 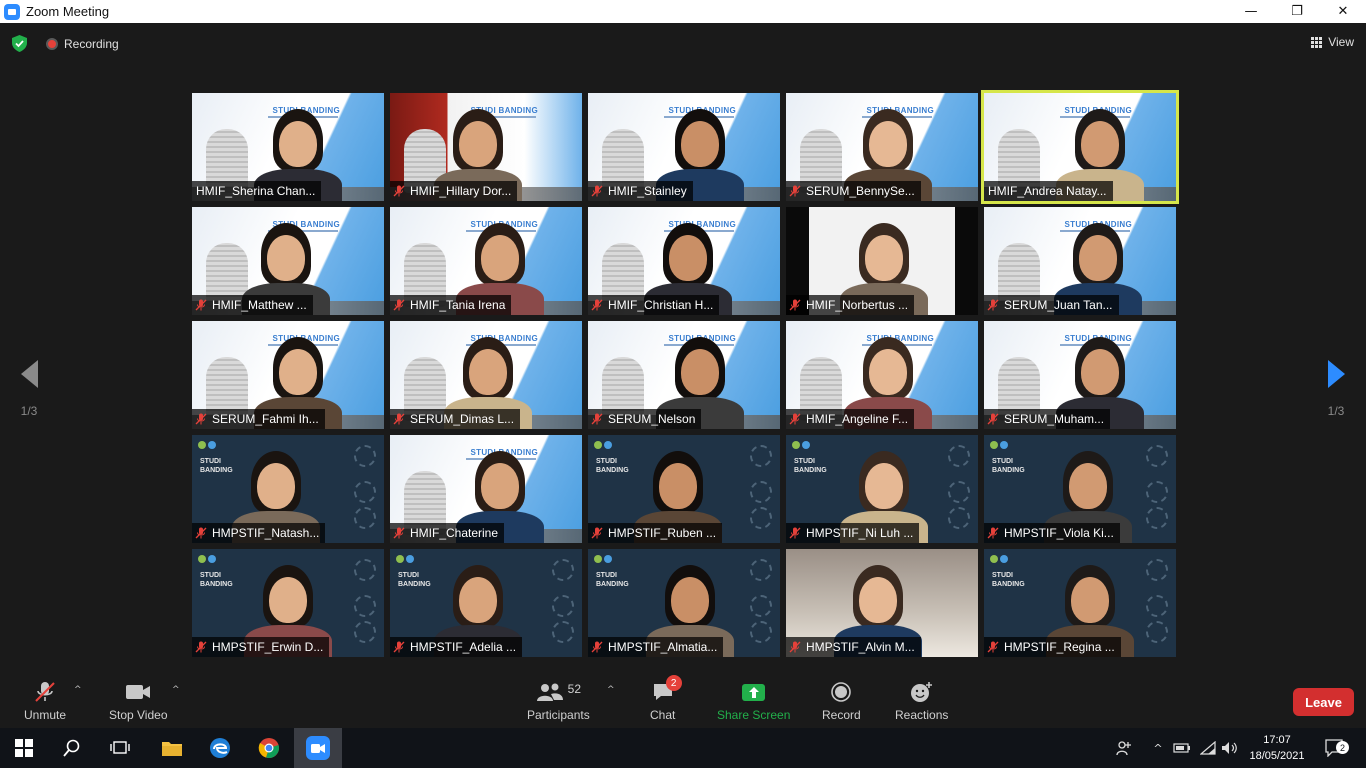 What do you see at coordinates (612, 690) in the screenshot?
I see `participants-options-caret-icon: ^` at bounding box center [612, 690].